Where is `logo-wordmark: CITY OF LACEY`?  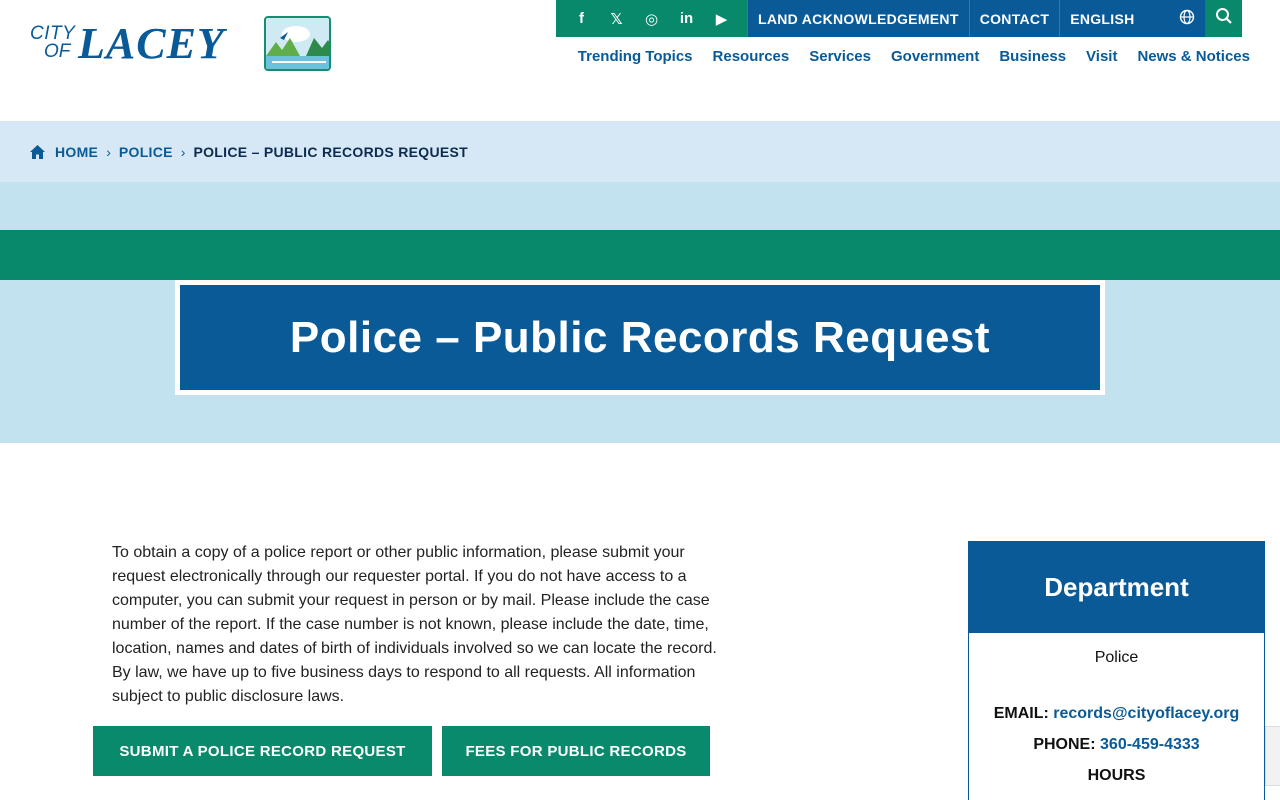 logo-wordmark: CITY OF LACEY is located at coordinates (143, 44).